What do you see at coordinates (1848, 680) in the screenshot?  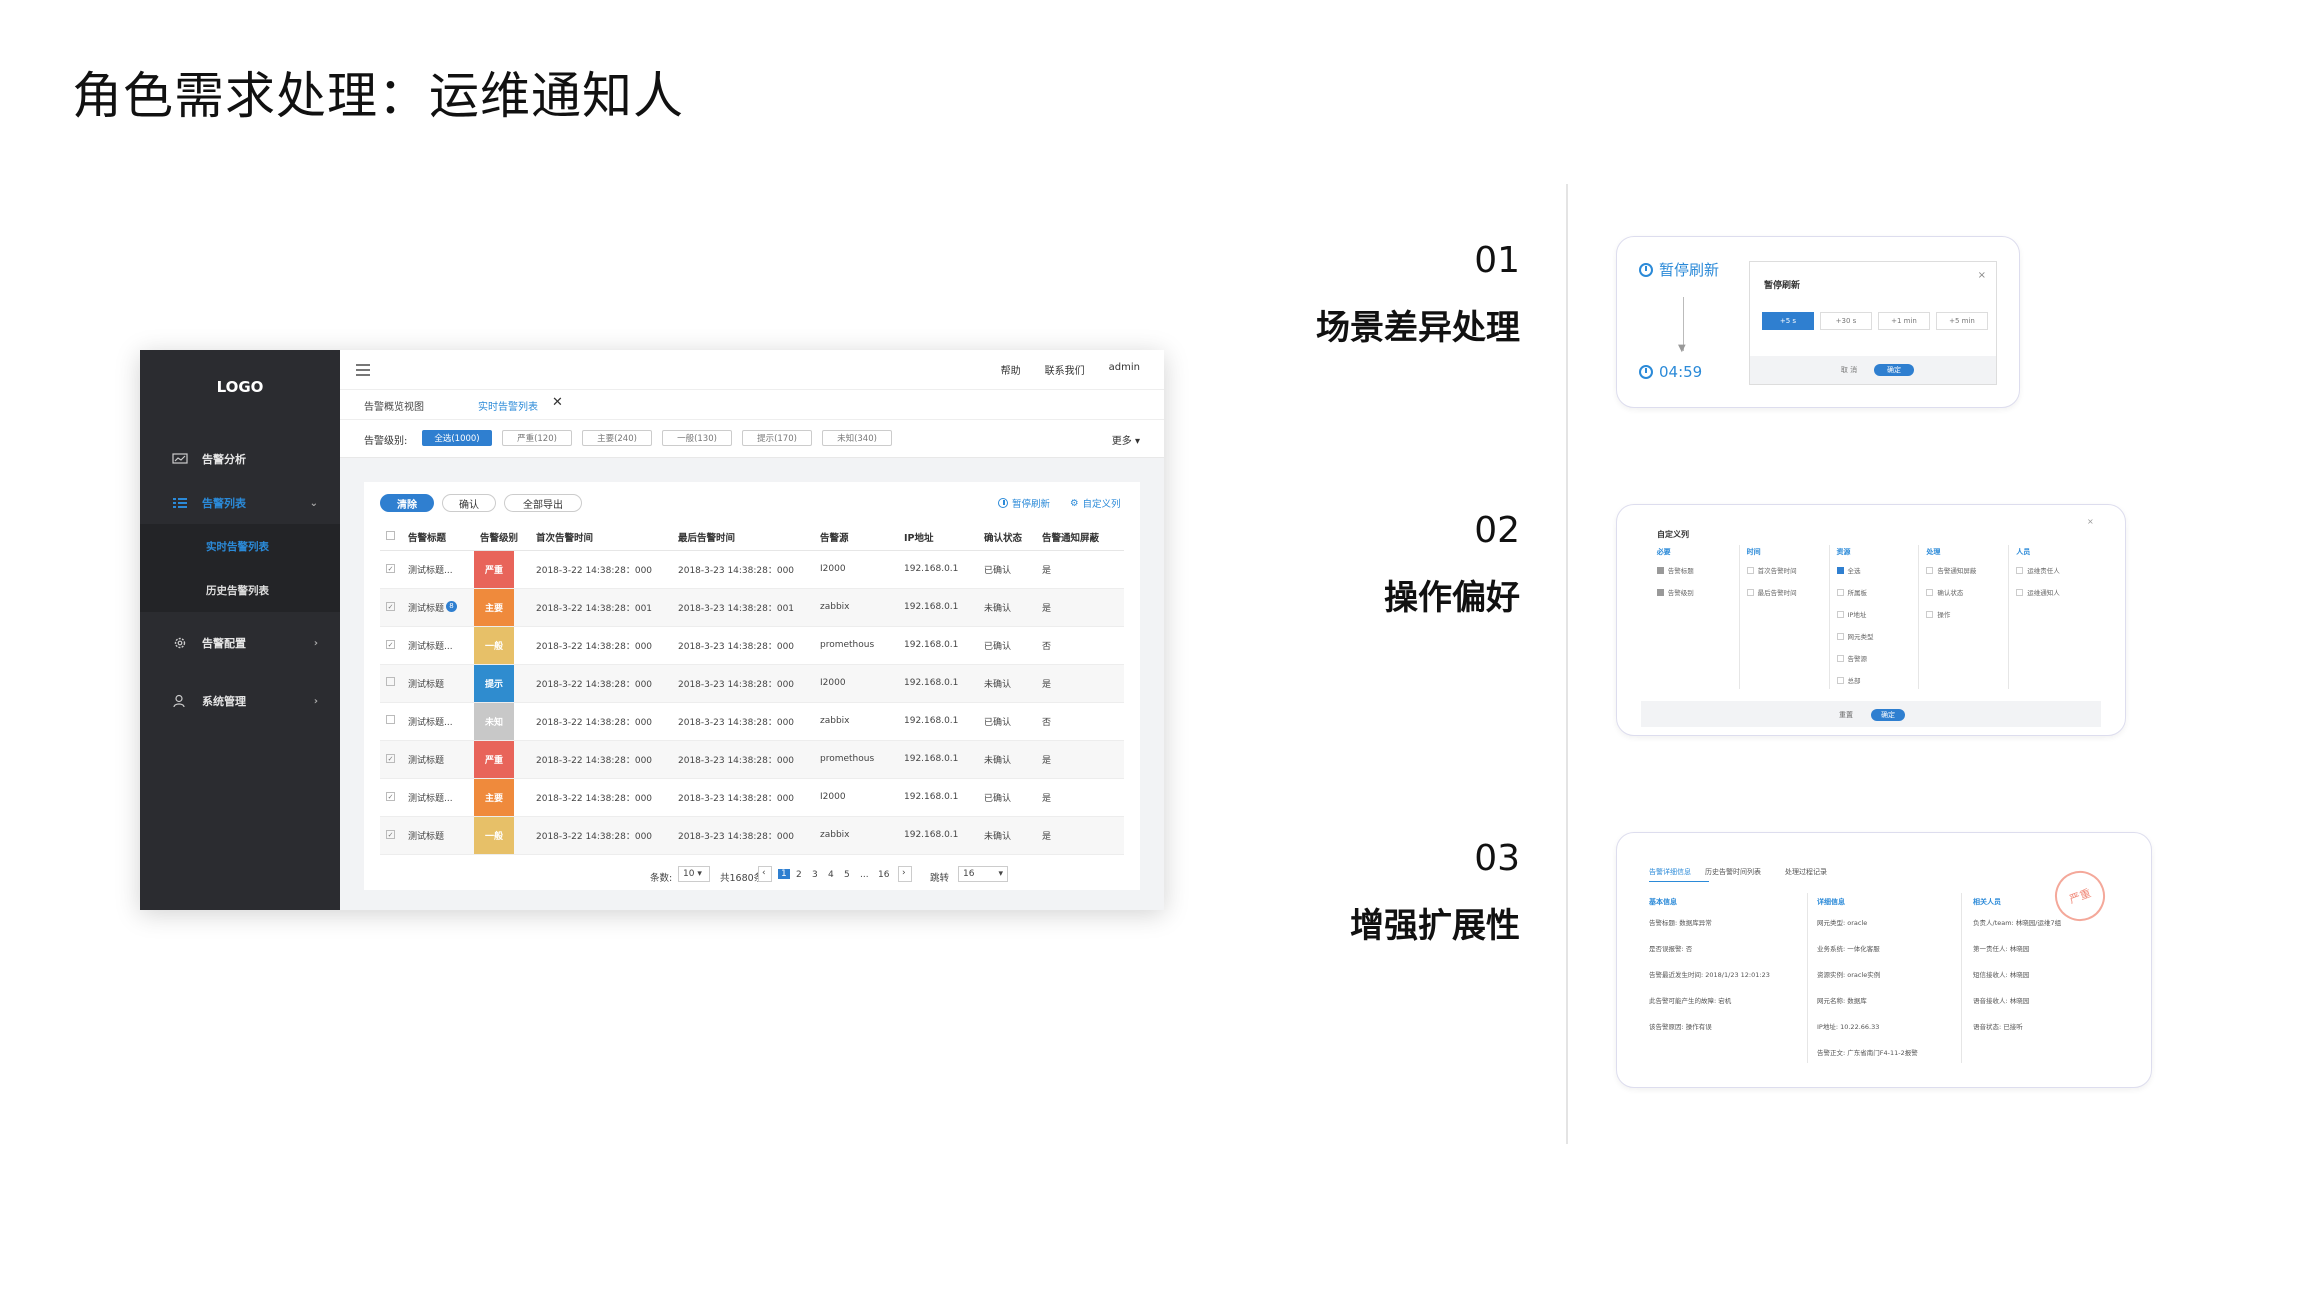 I see `column-option: 总部` at bounding box center [1848, 680].